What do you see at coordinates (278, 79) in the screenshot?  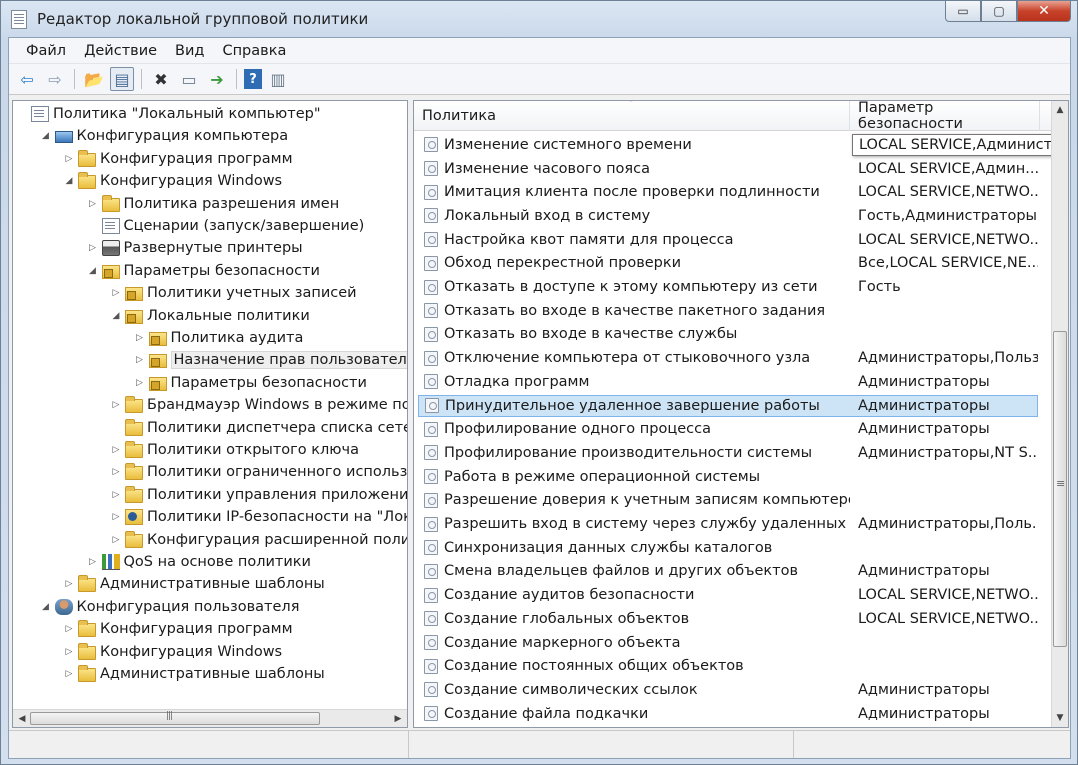 I see `console-tree-icon: ▥` at bounding box center [278, 79].